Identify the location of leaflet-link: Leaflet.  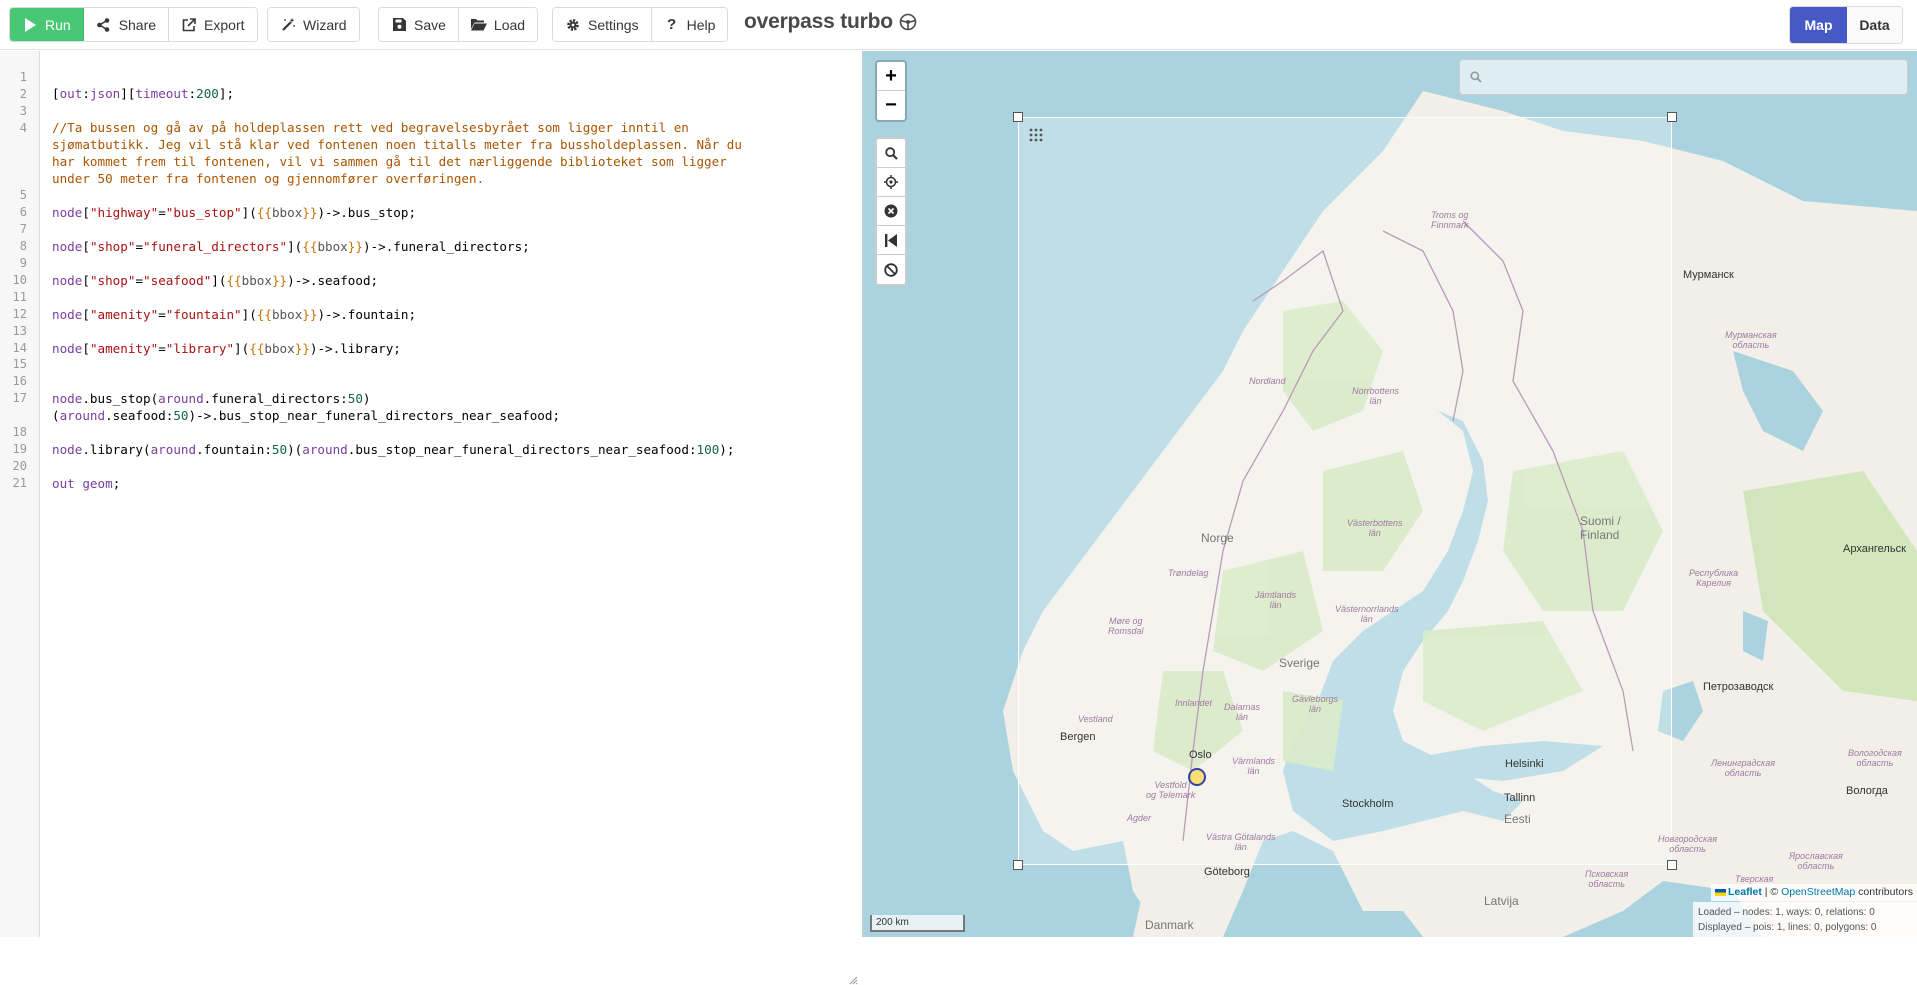
(1745, 892).